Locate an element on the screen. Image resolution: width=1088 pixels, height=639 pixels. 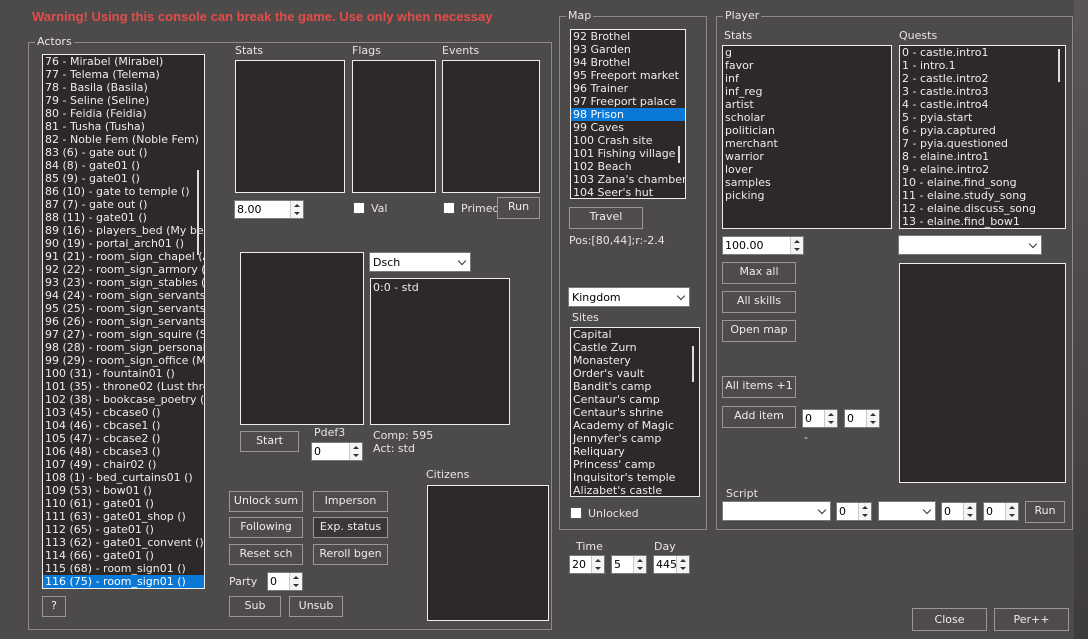
actor-list-item: 77 - Telema (Telema) is located at coordinates (123, 74).